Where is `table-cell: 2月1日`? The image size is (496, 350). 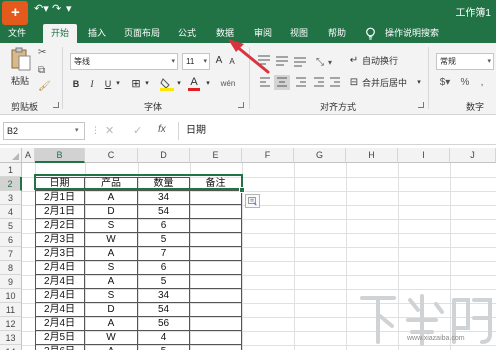
table-cell: 2月1日 is located at coordinates (60, 198).